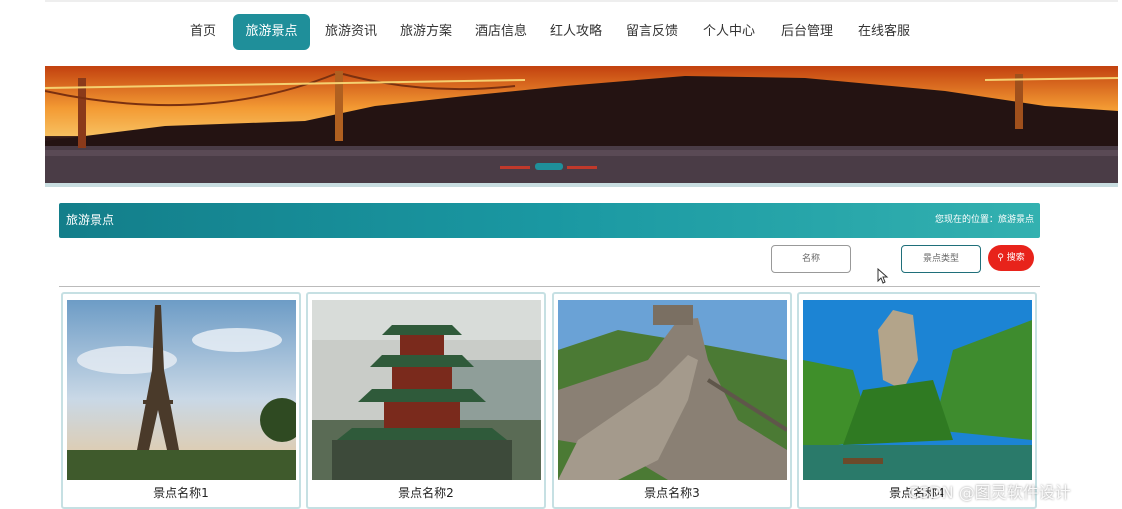  What do you see at coordinates (672, 390) in the screenshot?
I see `great-wall-image` at bounding box center [672, 390].